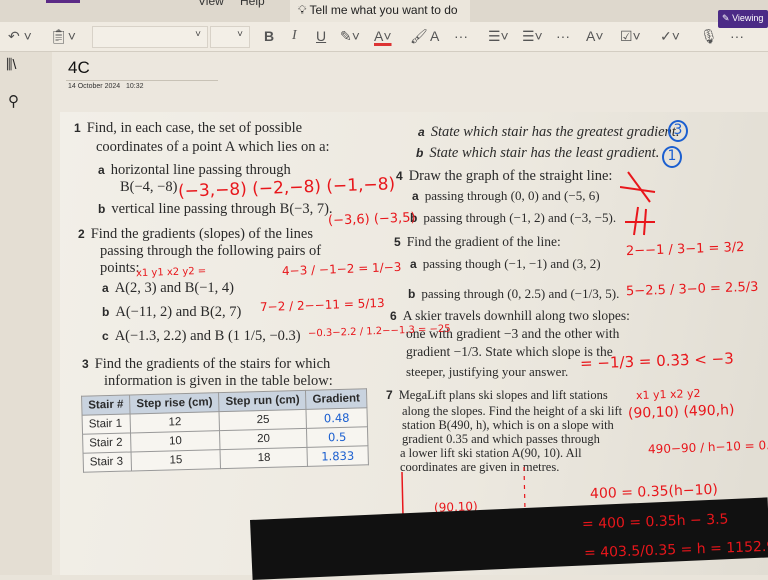 The image size is (768, 580). I want to click on more-list-button: ···, so click(563, 36).